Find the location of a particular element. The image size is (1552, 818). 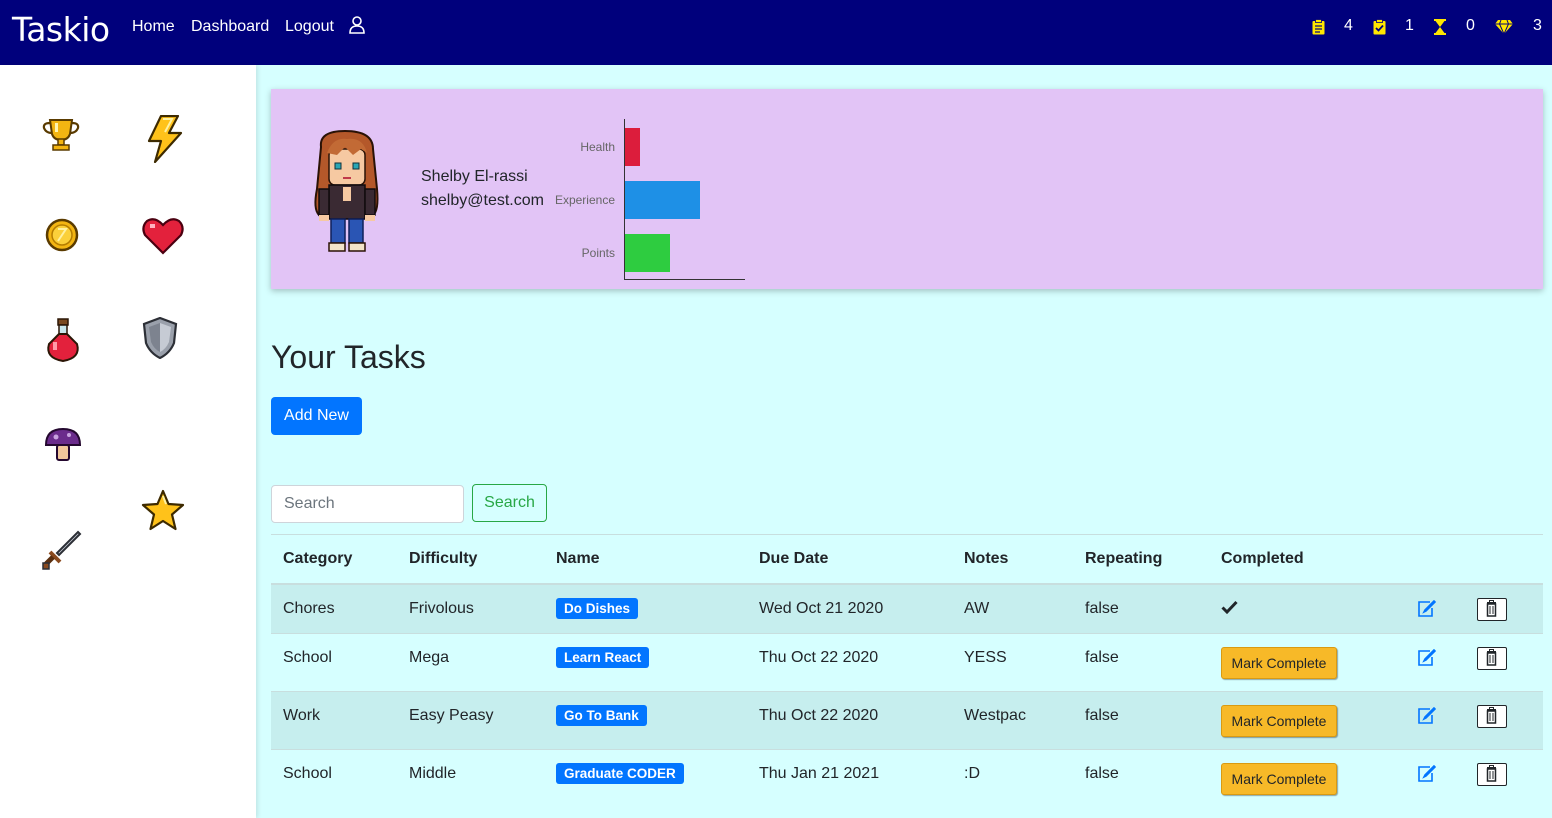

search-input is located at coordinates (367, 504).